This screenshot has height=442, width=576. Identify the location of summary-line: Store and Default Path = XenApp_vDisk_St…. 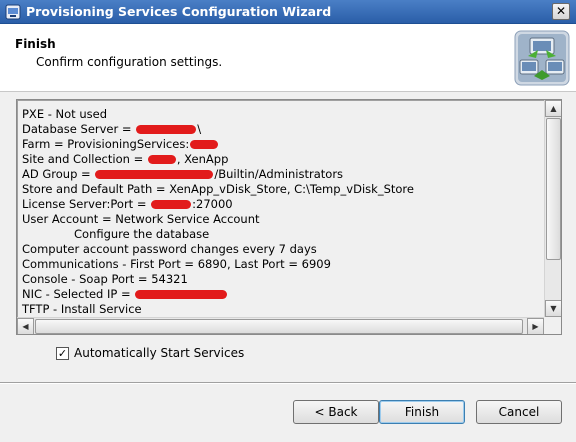
(218, 189).